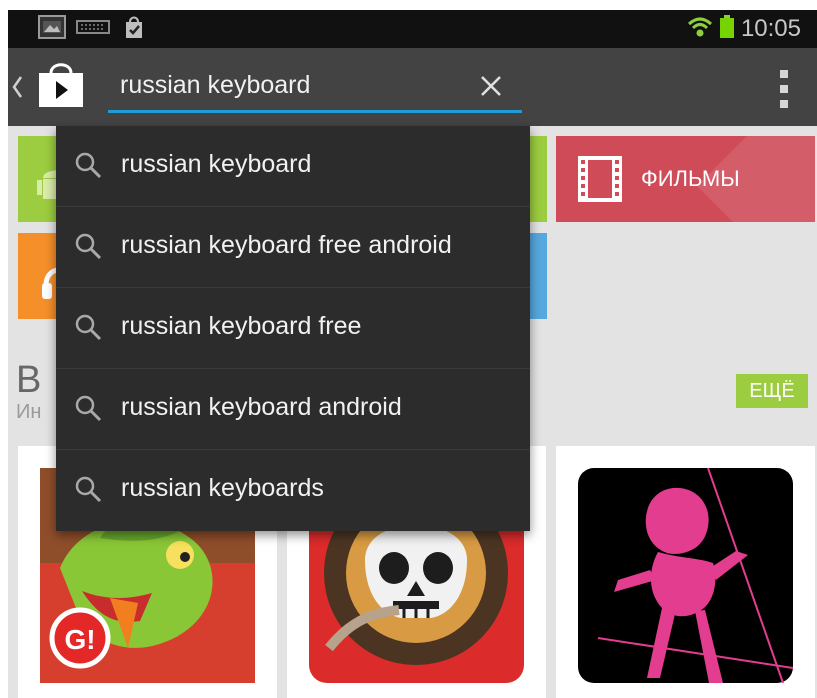  I want to click on suggestion-item: russian keyboards, so click(293, 490).